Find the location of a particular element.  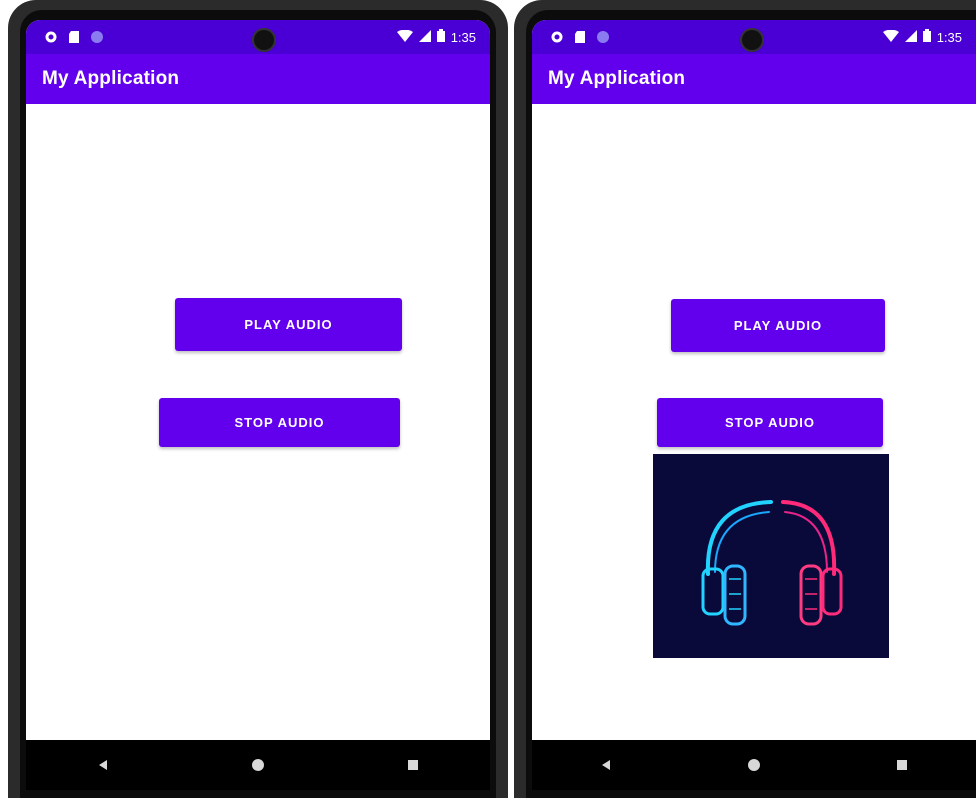

headphones-image is located at coordinates (771, 556).